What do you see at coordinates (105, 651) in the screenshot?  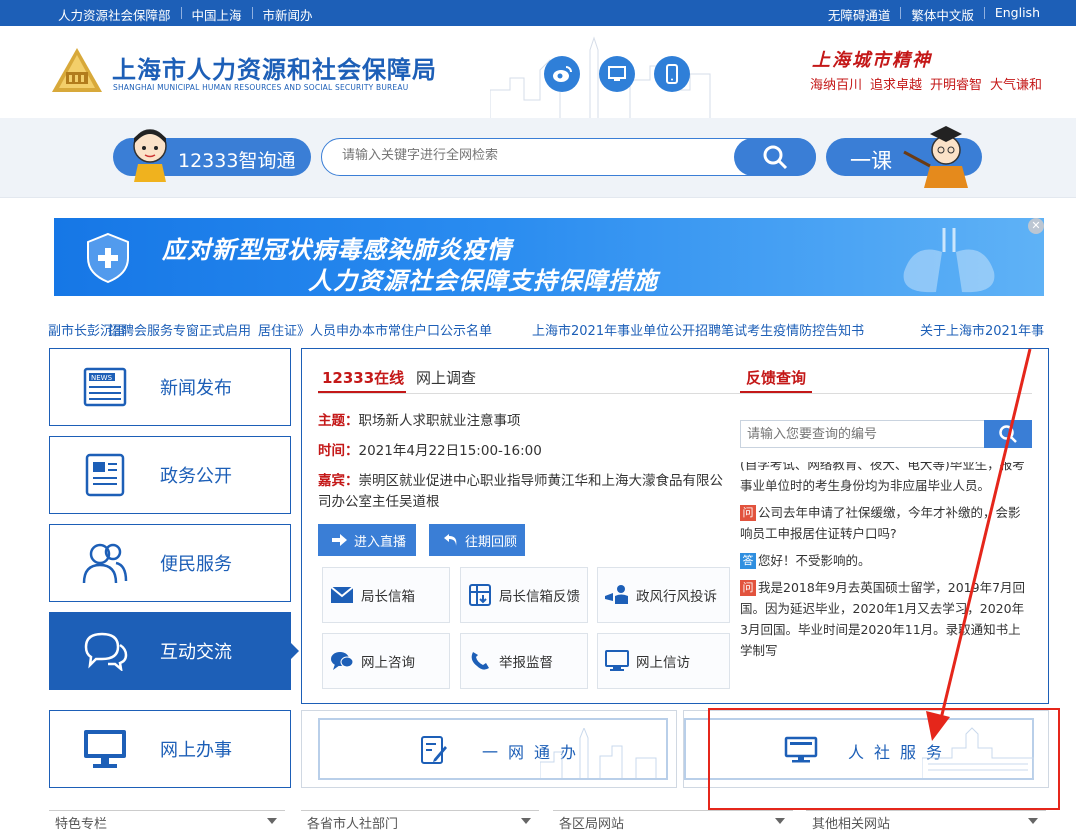 I see `chat-icon` at bounding box center [105, 651].